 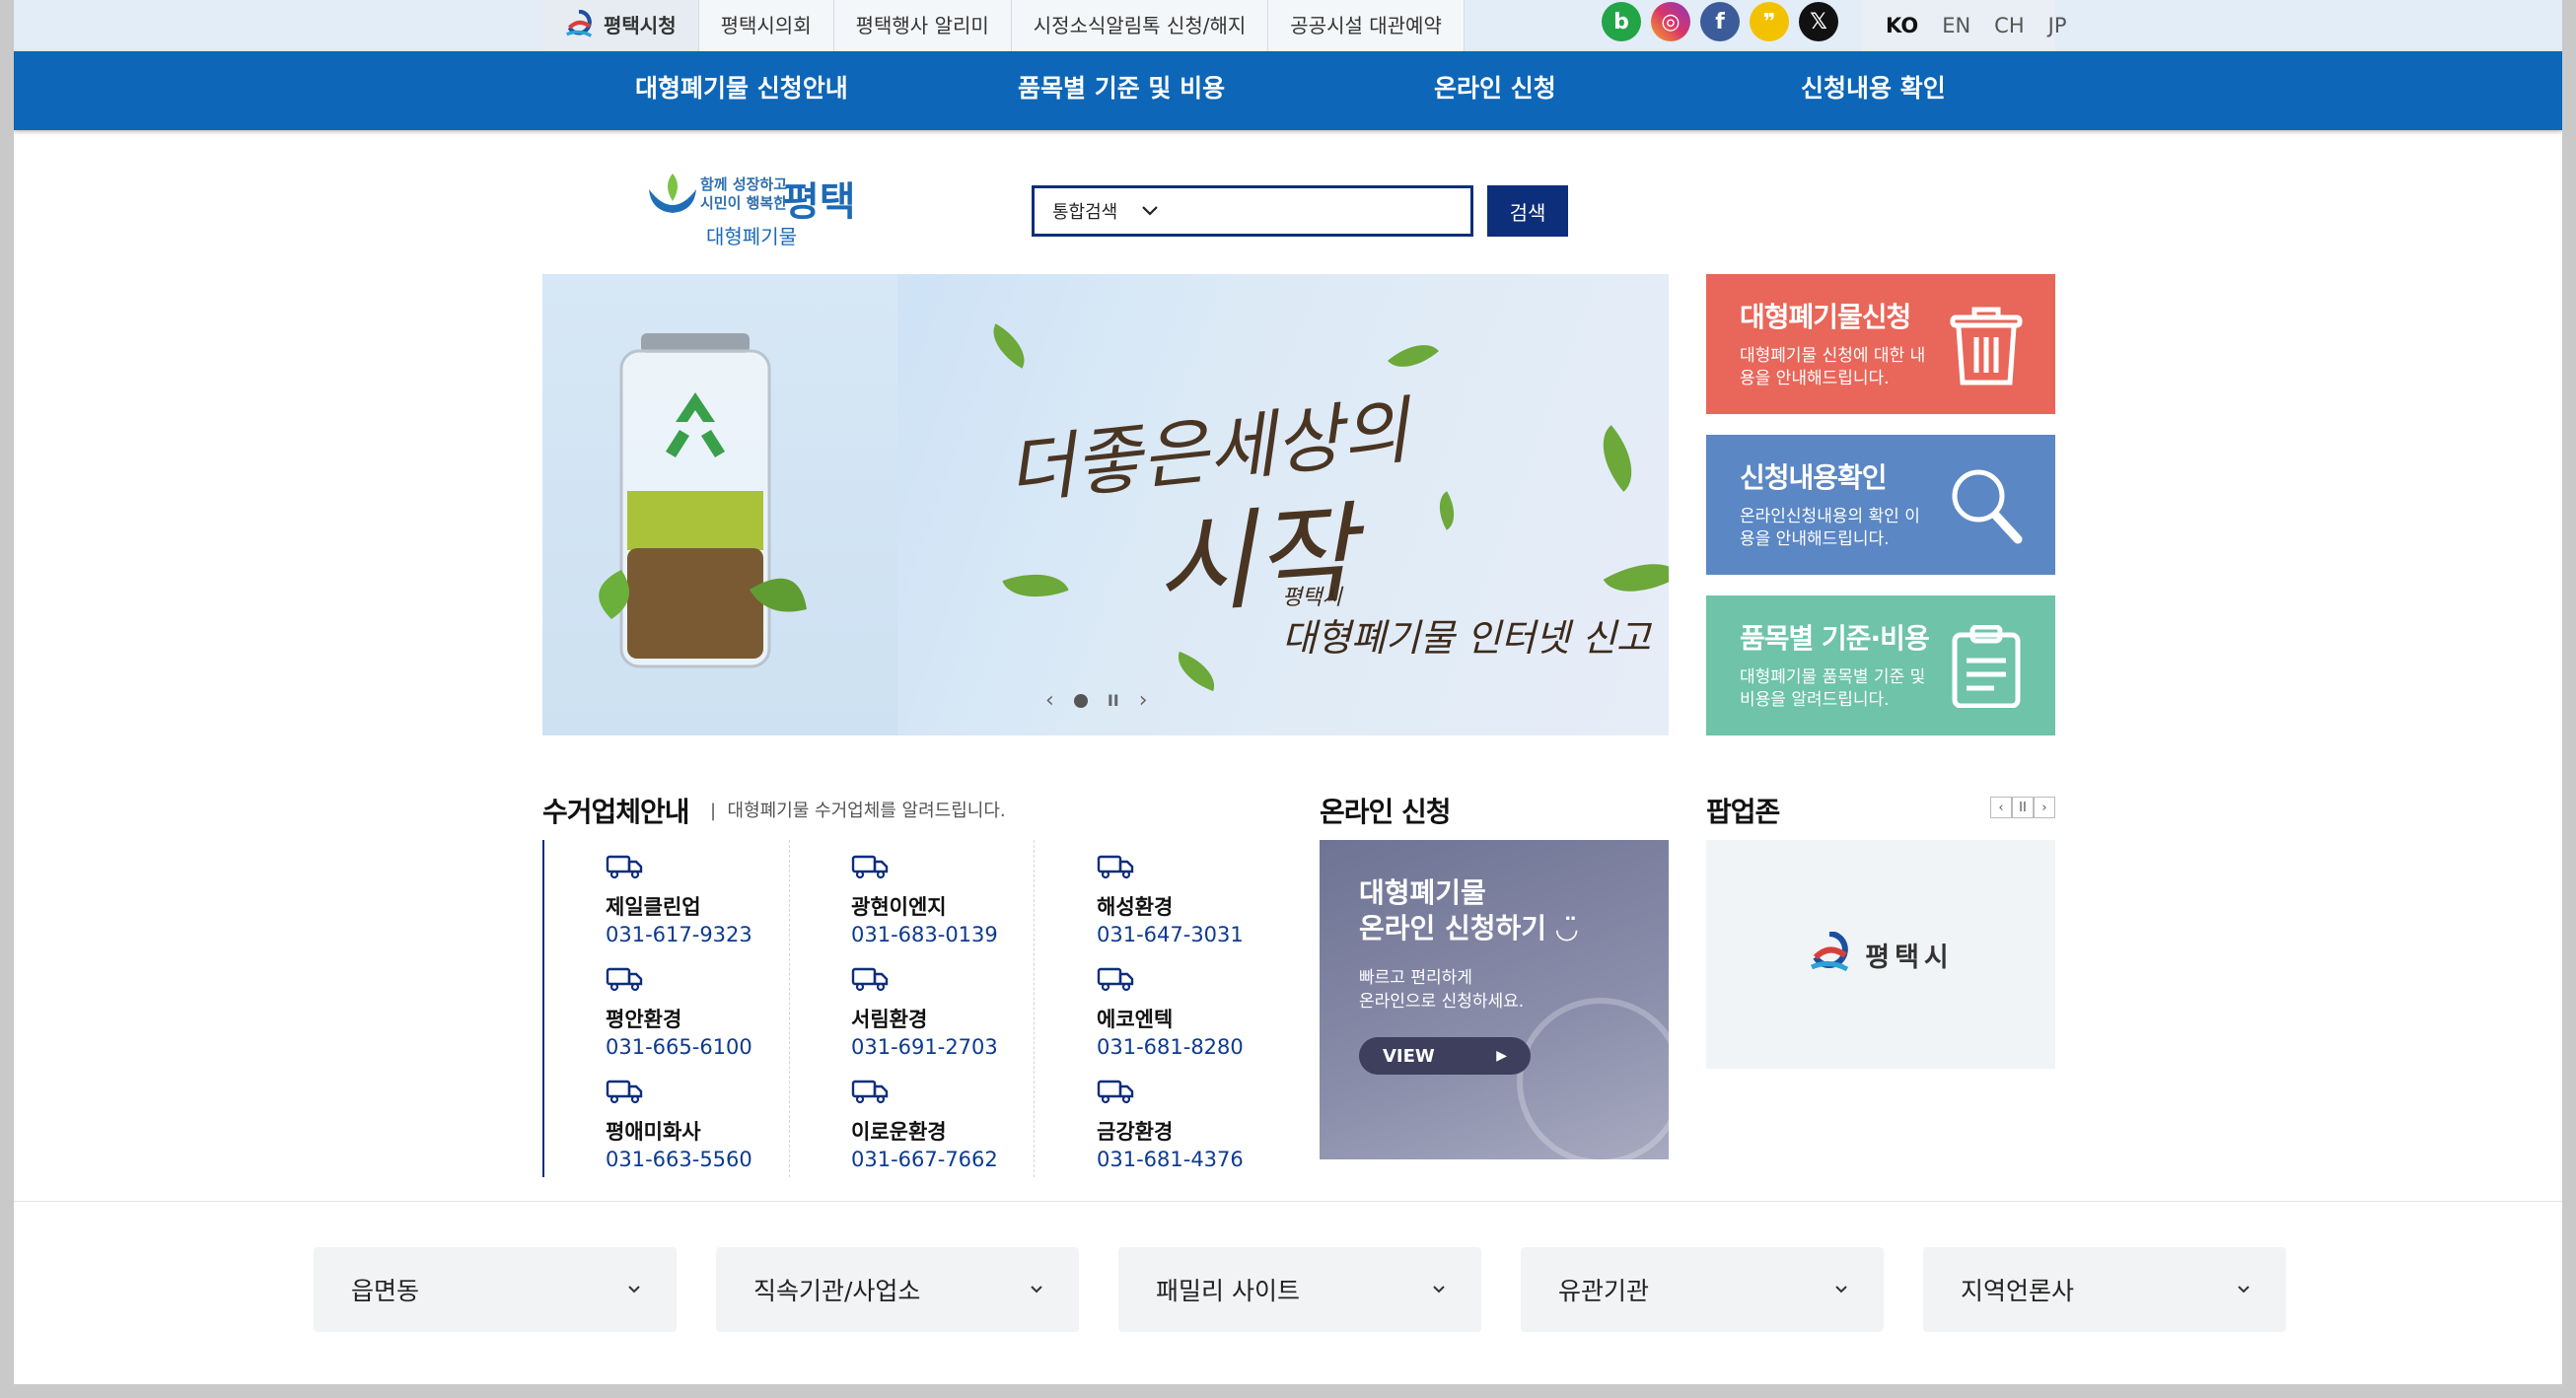 I want to click on company-name: 금강환경, so click(x=1135, y=1132).